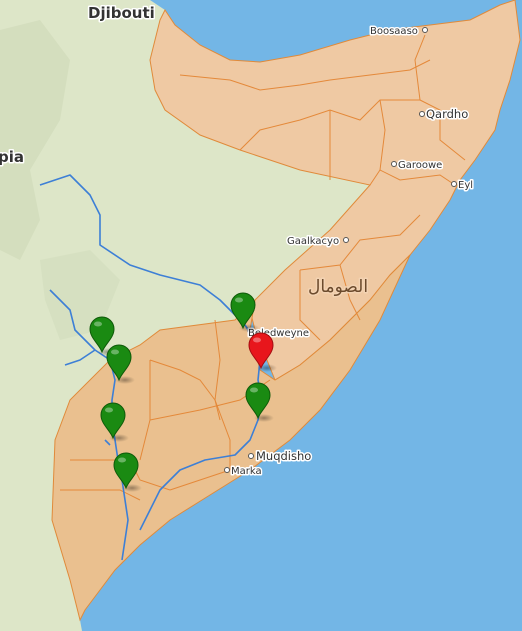 This screenshot has height=631, width=522. I want to click on boosaaso-dot, so click(425, 30).